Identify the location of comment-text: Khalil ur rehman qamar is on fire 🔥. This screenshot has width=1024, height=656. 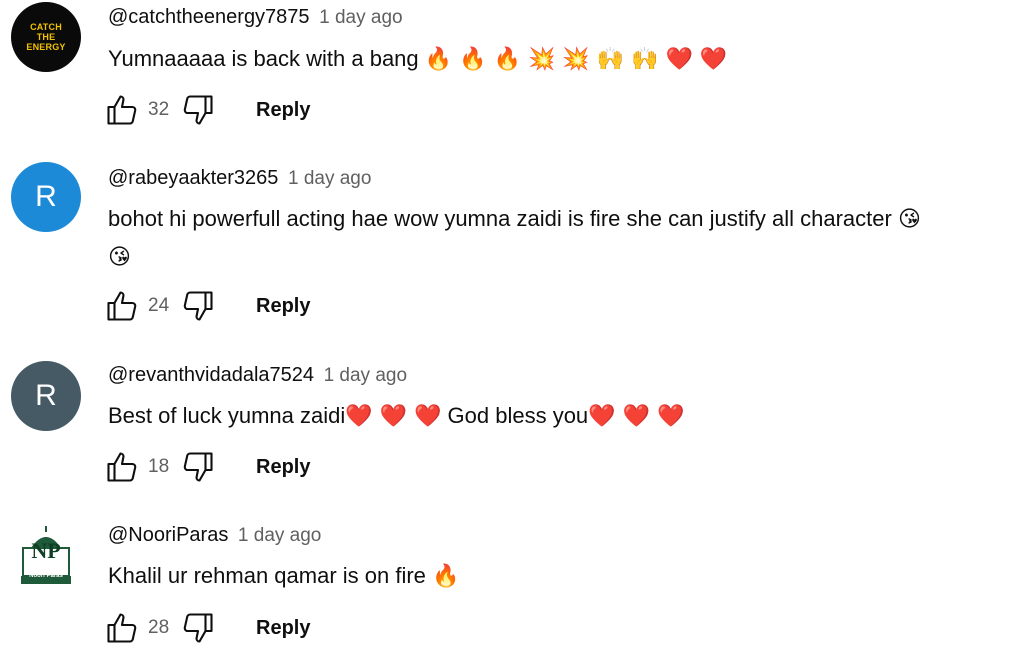
(284, 576).